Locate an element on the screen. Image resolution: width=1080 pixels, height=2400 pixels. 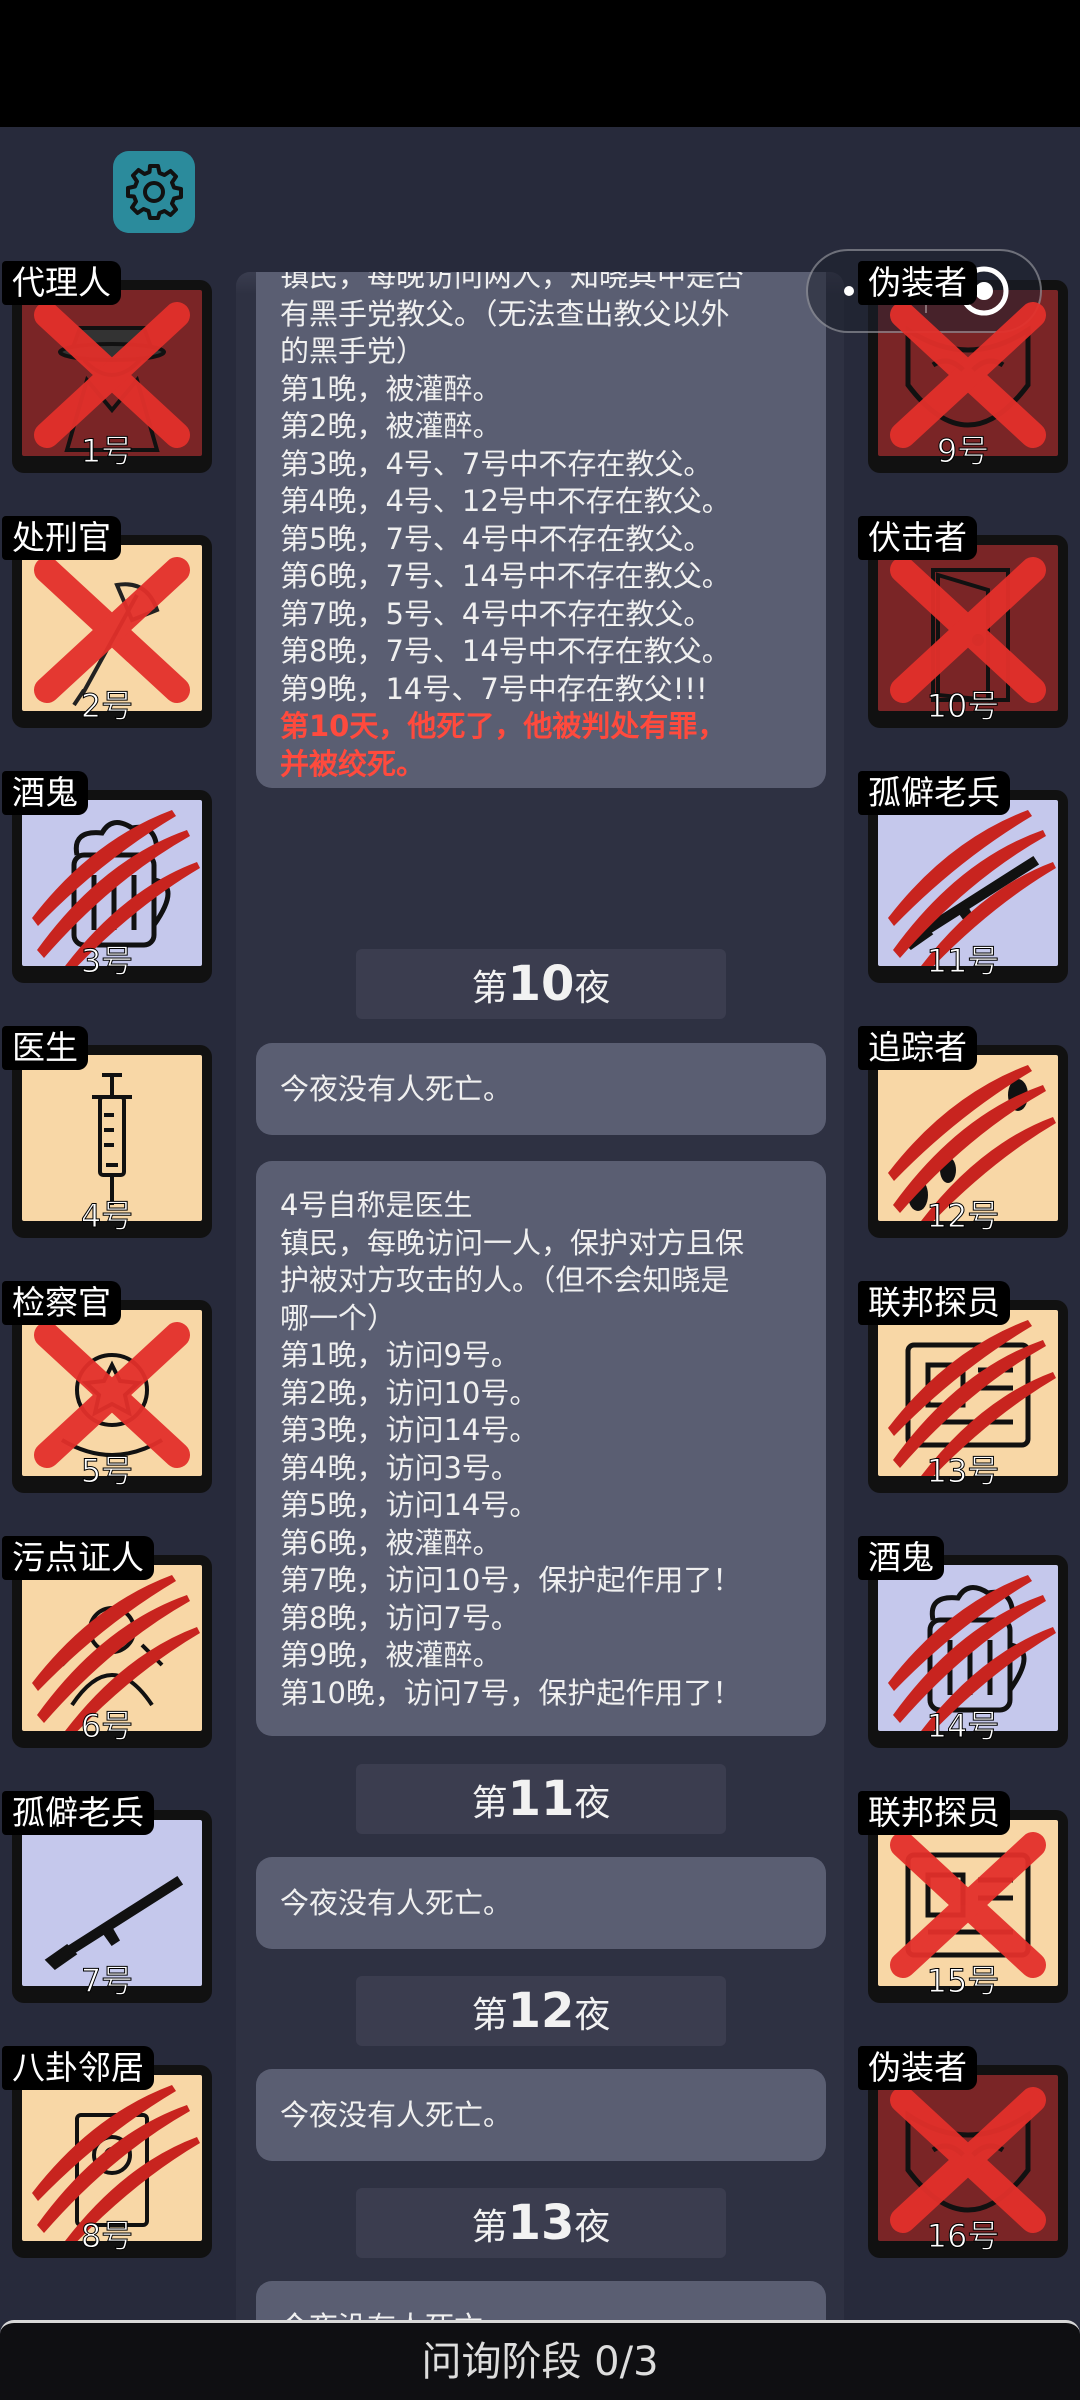
log-line: 第2晚，被灌醉。 is located at coordinates (391, 426).